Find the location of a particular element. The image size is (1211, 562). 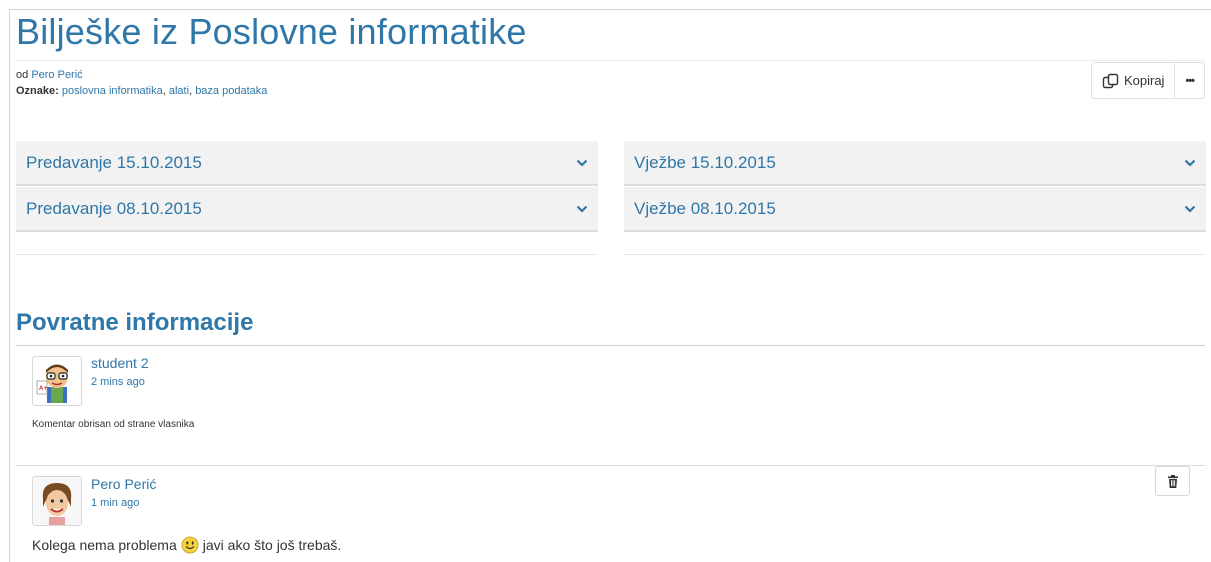

feedback-title: Povratne informacije is located at coordinates (135, 322).